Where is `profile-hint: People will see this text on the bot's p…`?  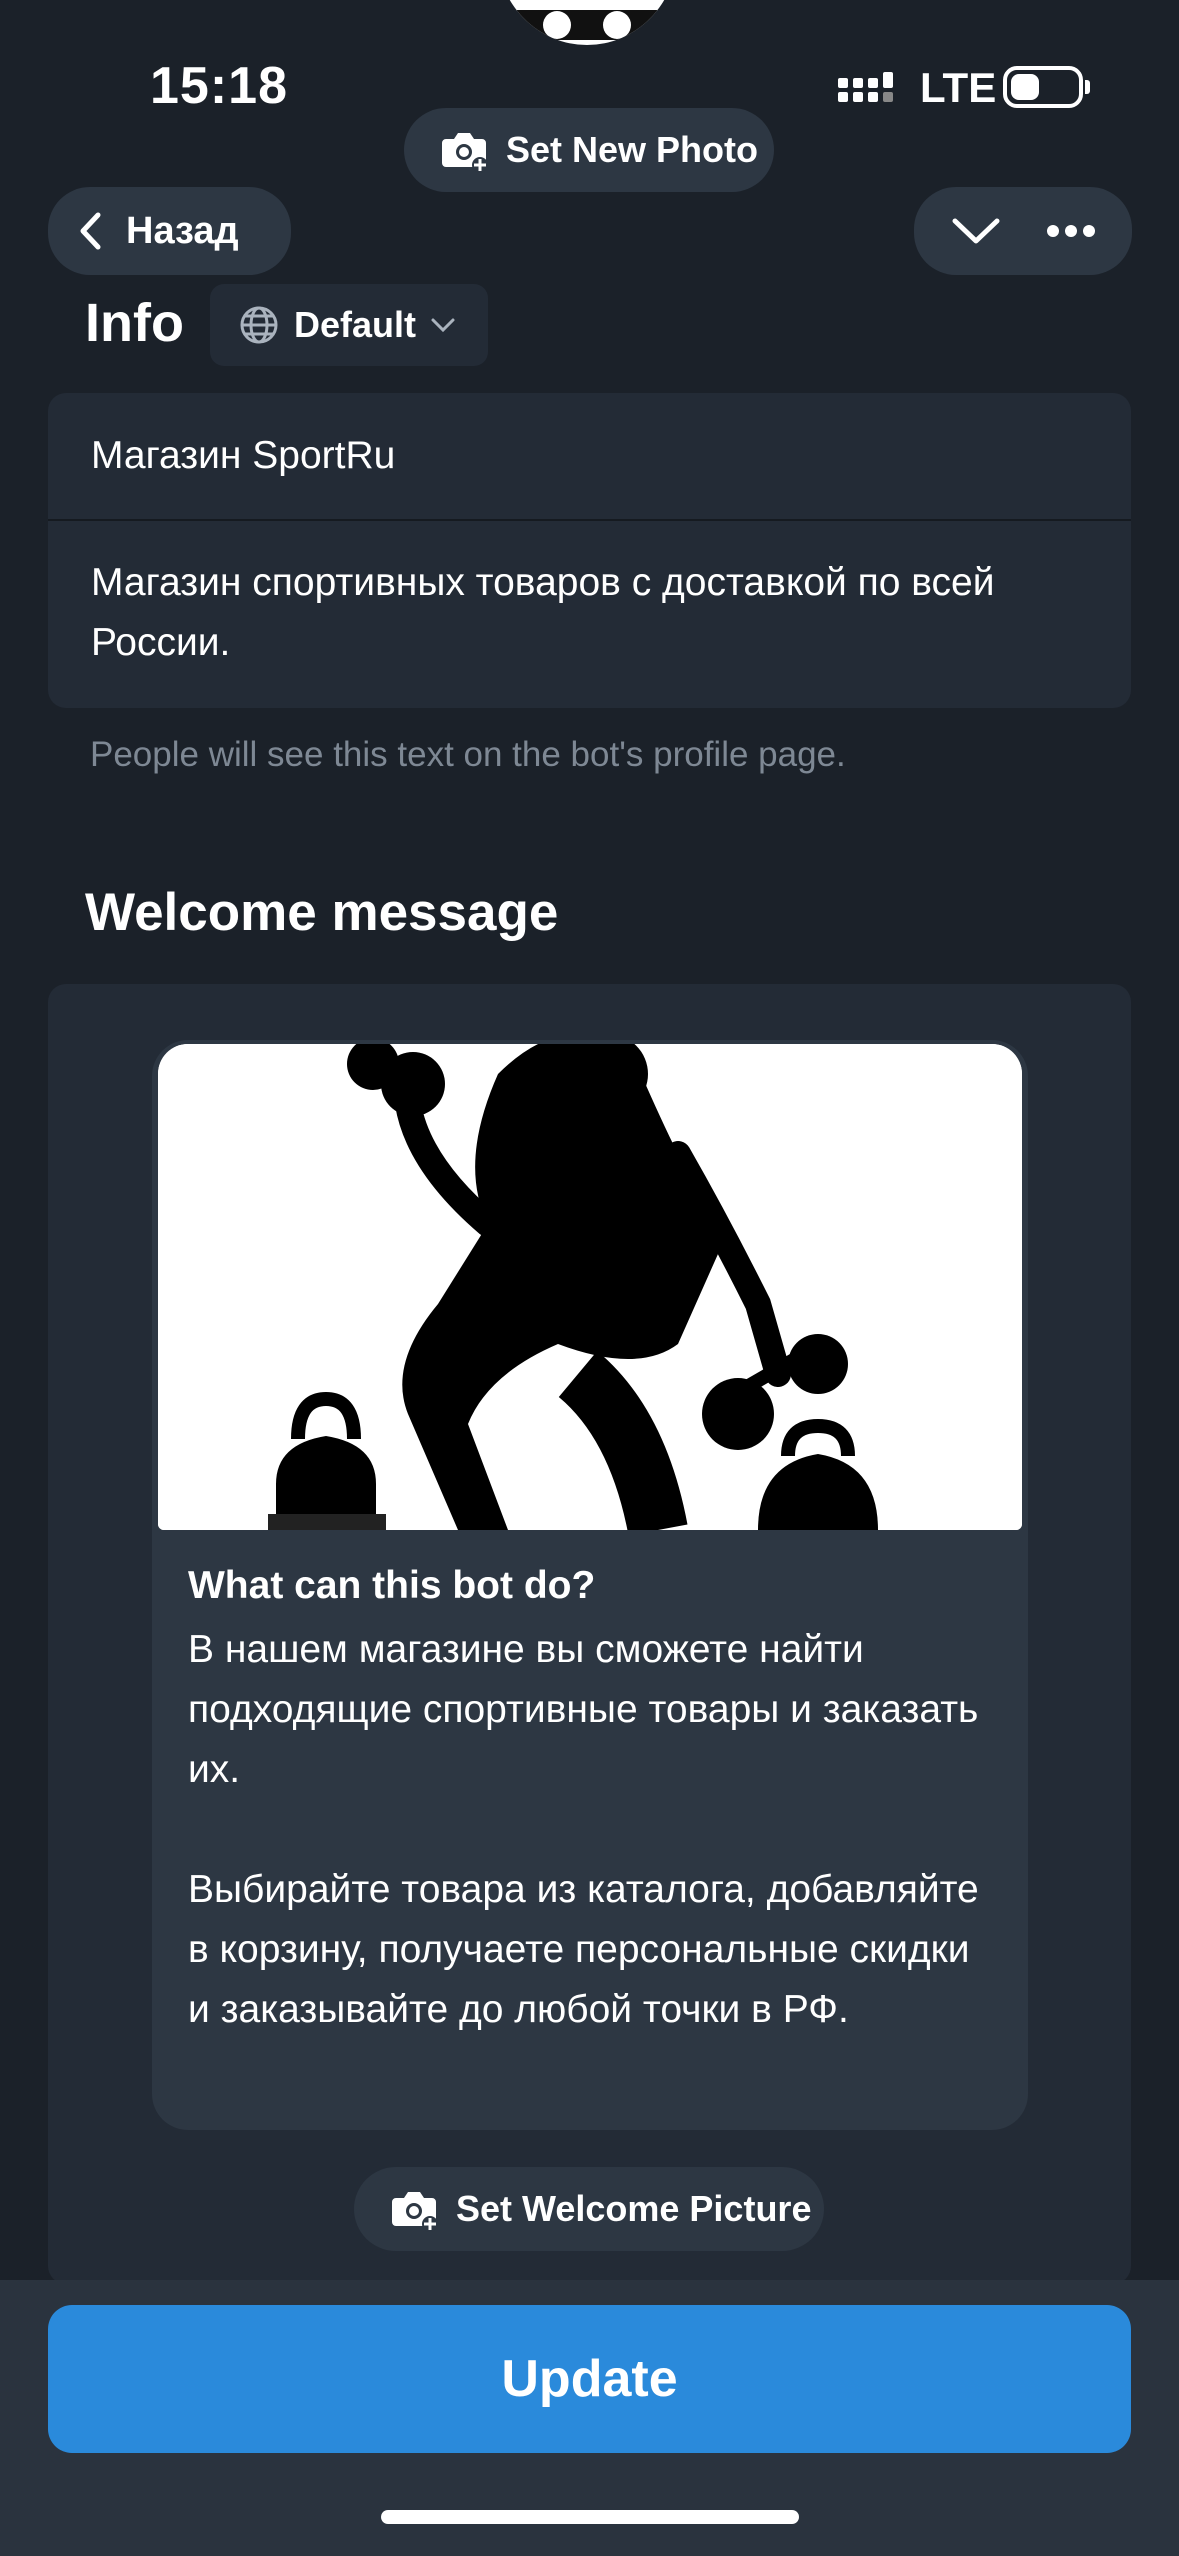 profile-hint: People will see this text on the bot's p… is located at coordinates (468, 754).